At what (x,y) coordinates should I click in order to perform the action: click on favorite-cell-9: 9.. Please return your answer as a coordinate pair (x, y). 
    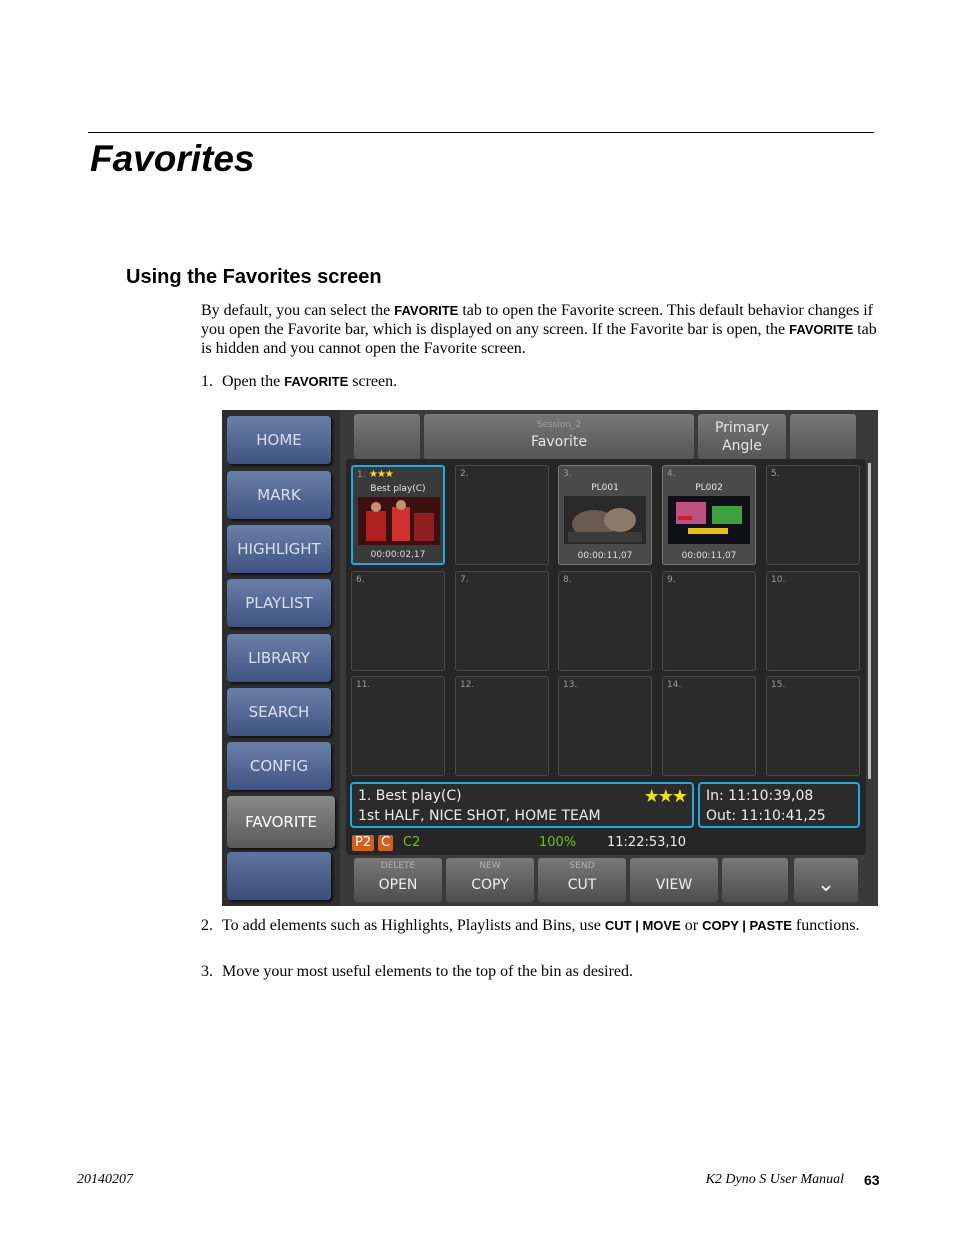
    Looking at the image, I should click on (709, 621).